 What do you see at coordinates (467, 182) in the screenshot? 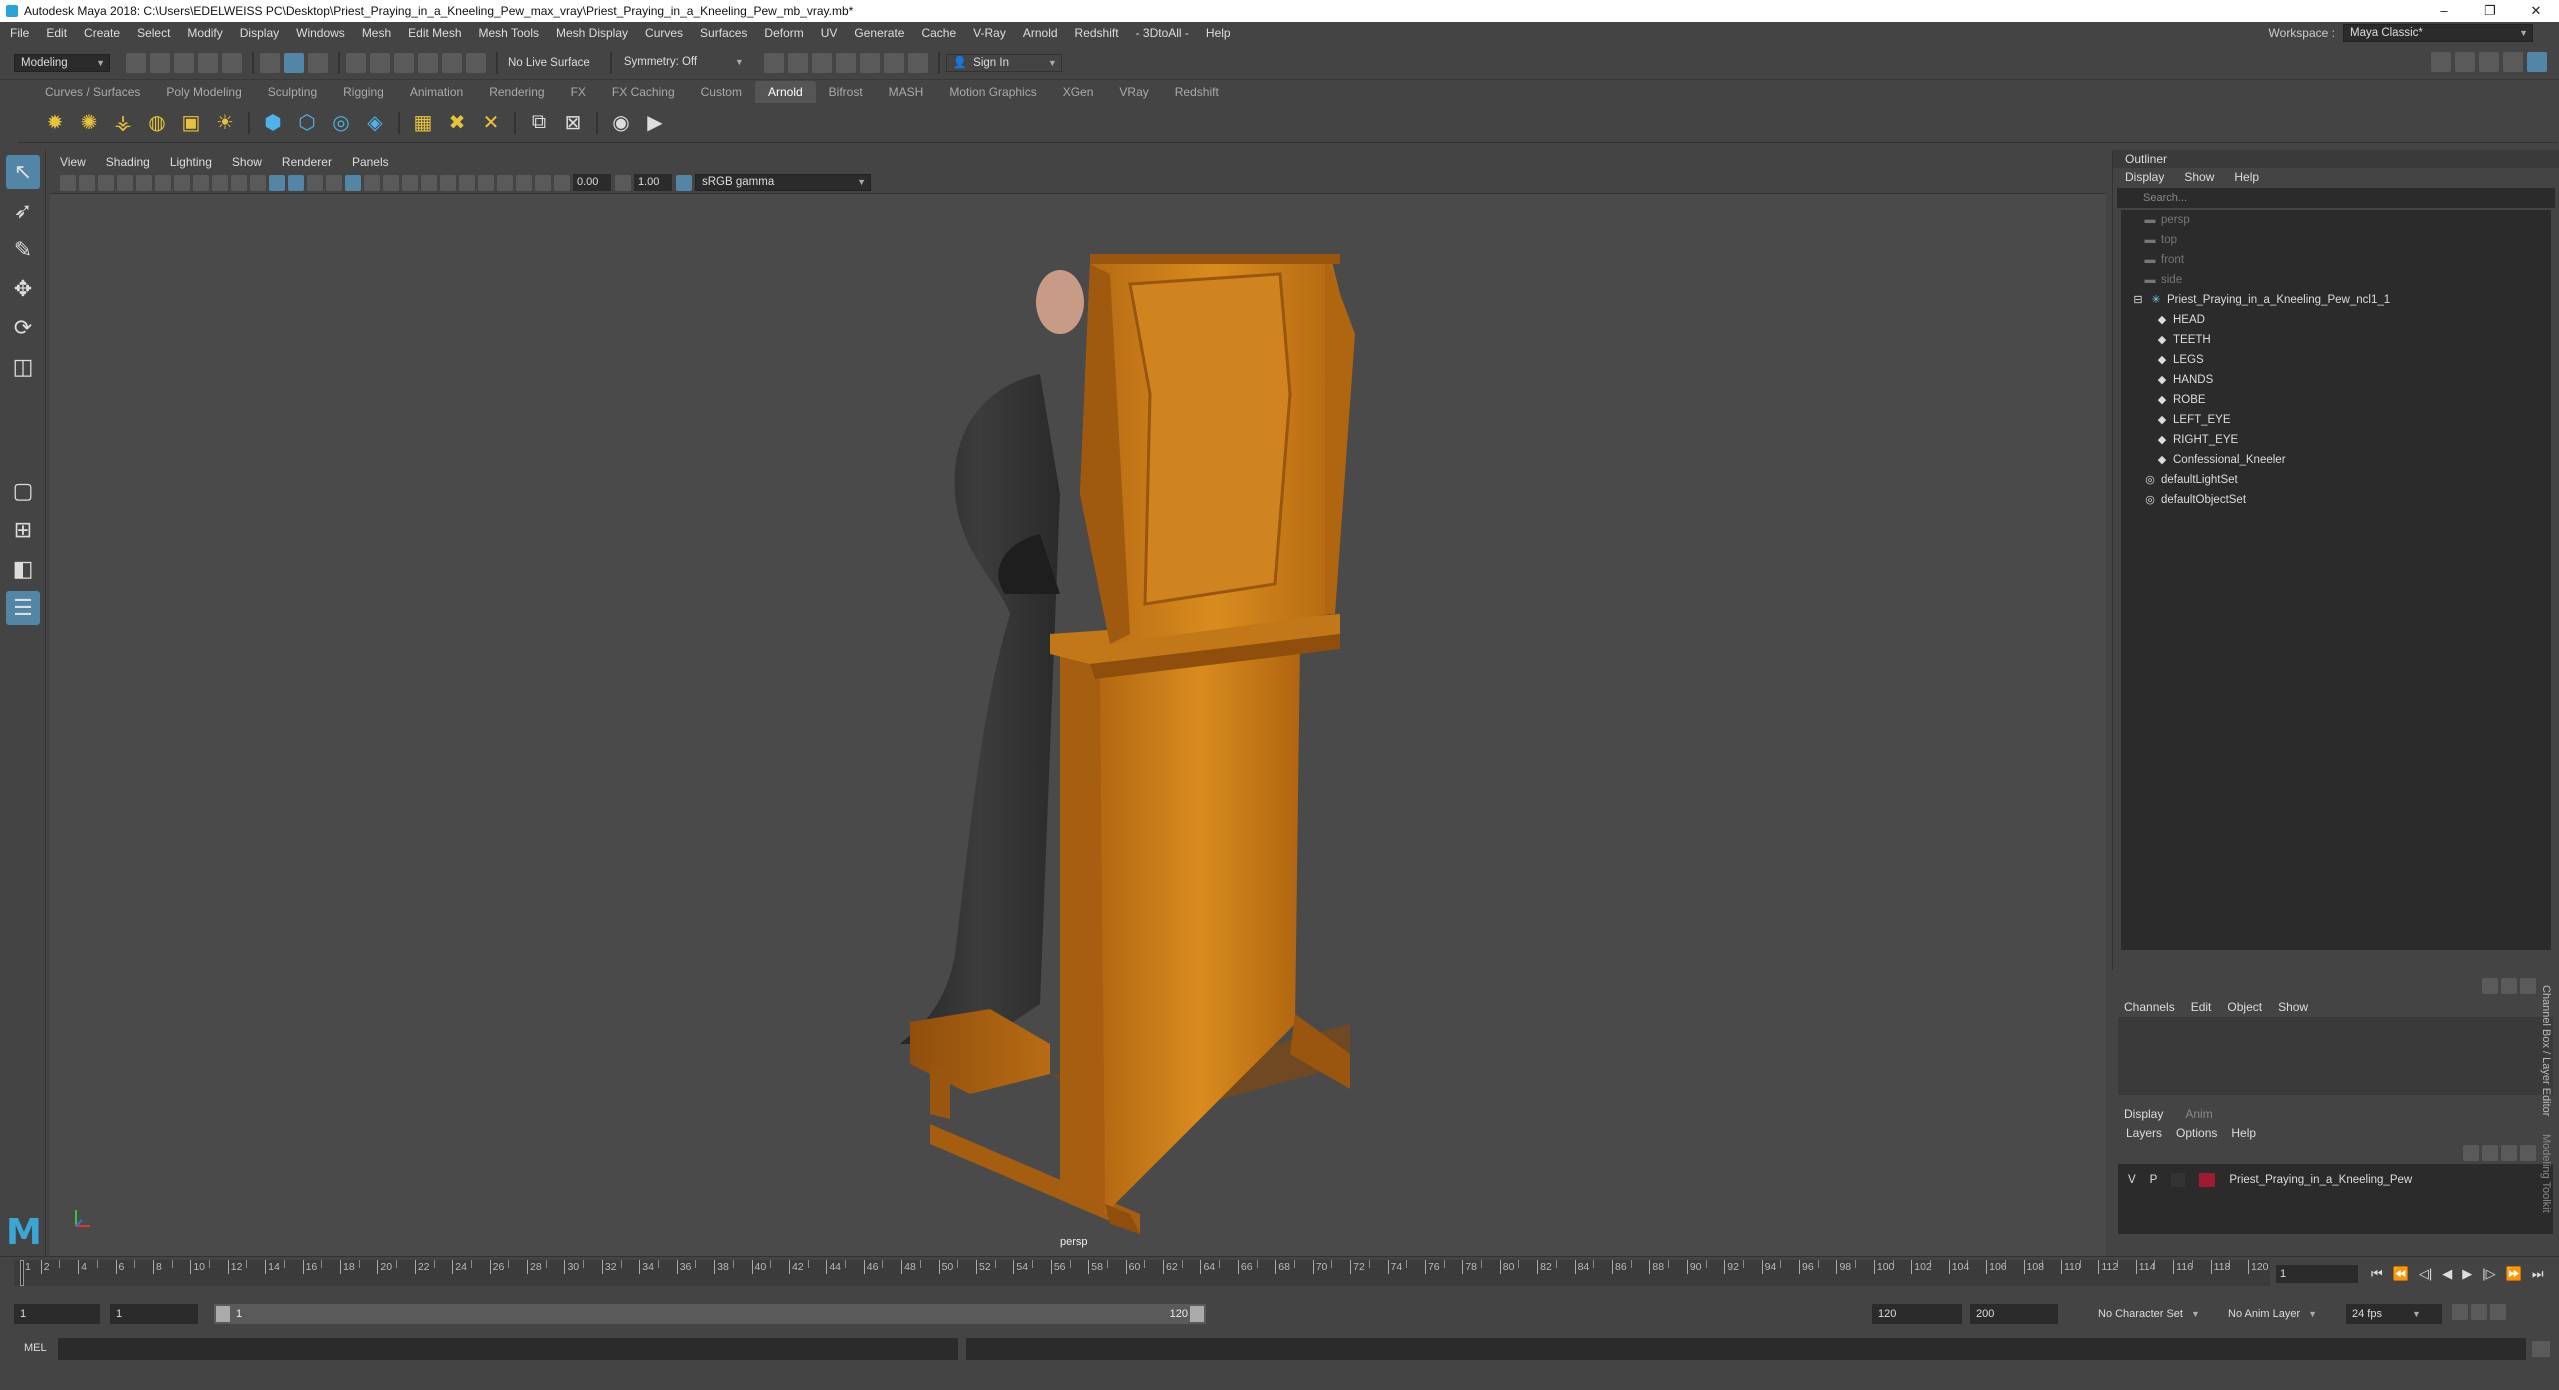
I see `depth-of-field-icon` at bounding box center [467, 182].